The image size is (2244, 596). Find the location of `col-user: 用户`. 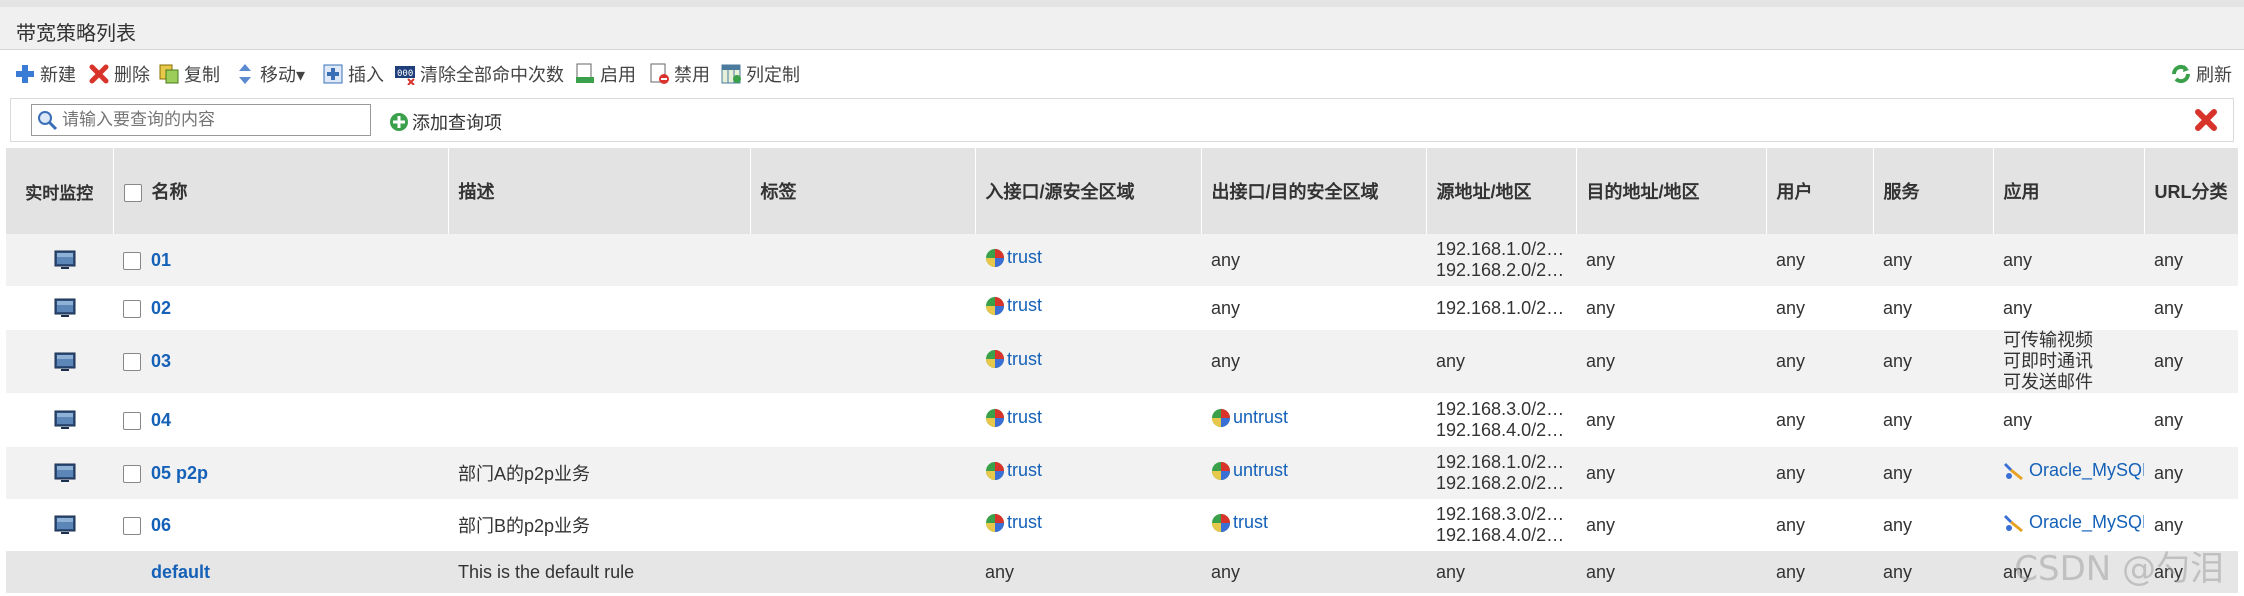

col-user: 用户 is located at coordinates (1820, 191).